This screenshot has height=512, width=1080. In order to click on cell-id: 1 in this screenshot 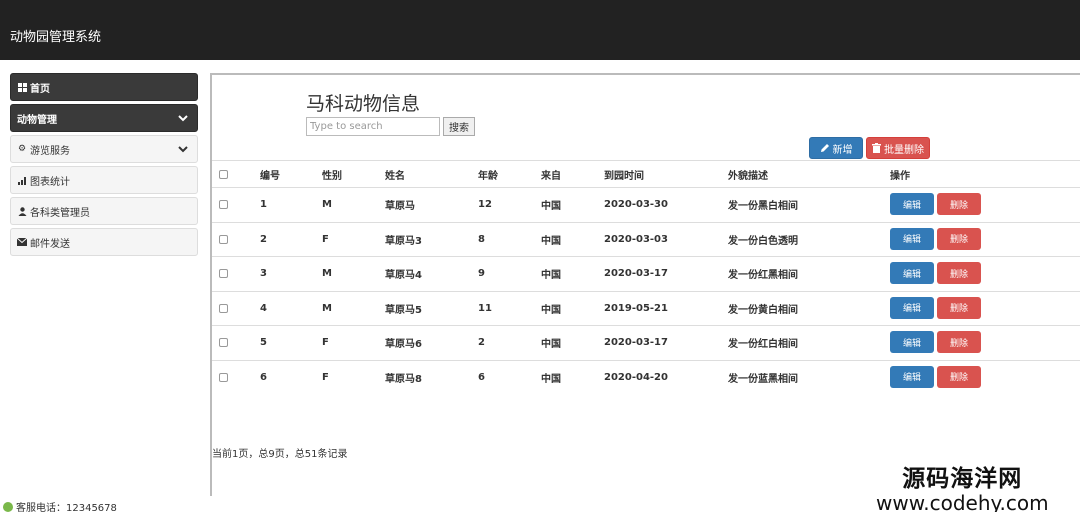, I will do `click(263, 205)`.